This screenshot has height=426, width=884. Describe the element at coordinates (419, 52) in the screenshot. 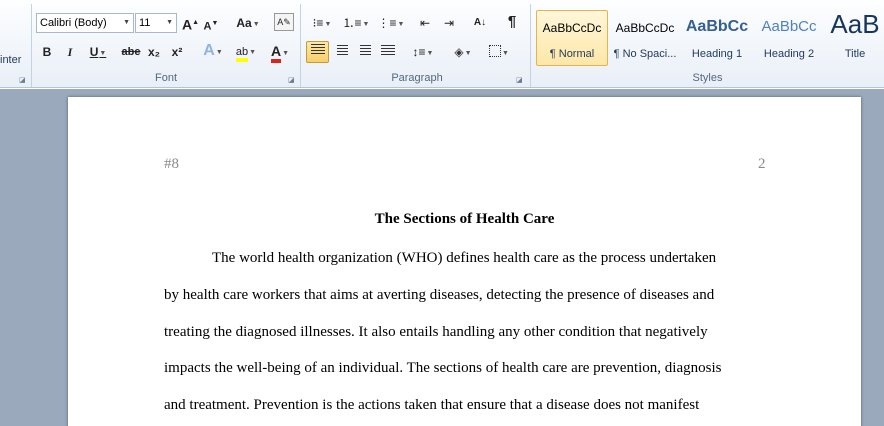

I see `line-spacing-icon: ↕≡` at that location.